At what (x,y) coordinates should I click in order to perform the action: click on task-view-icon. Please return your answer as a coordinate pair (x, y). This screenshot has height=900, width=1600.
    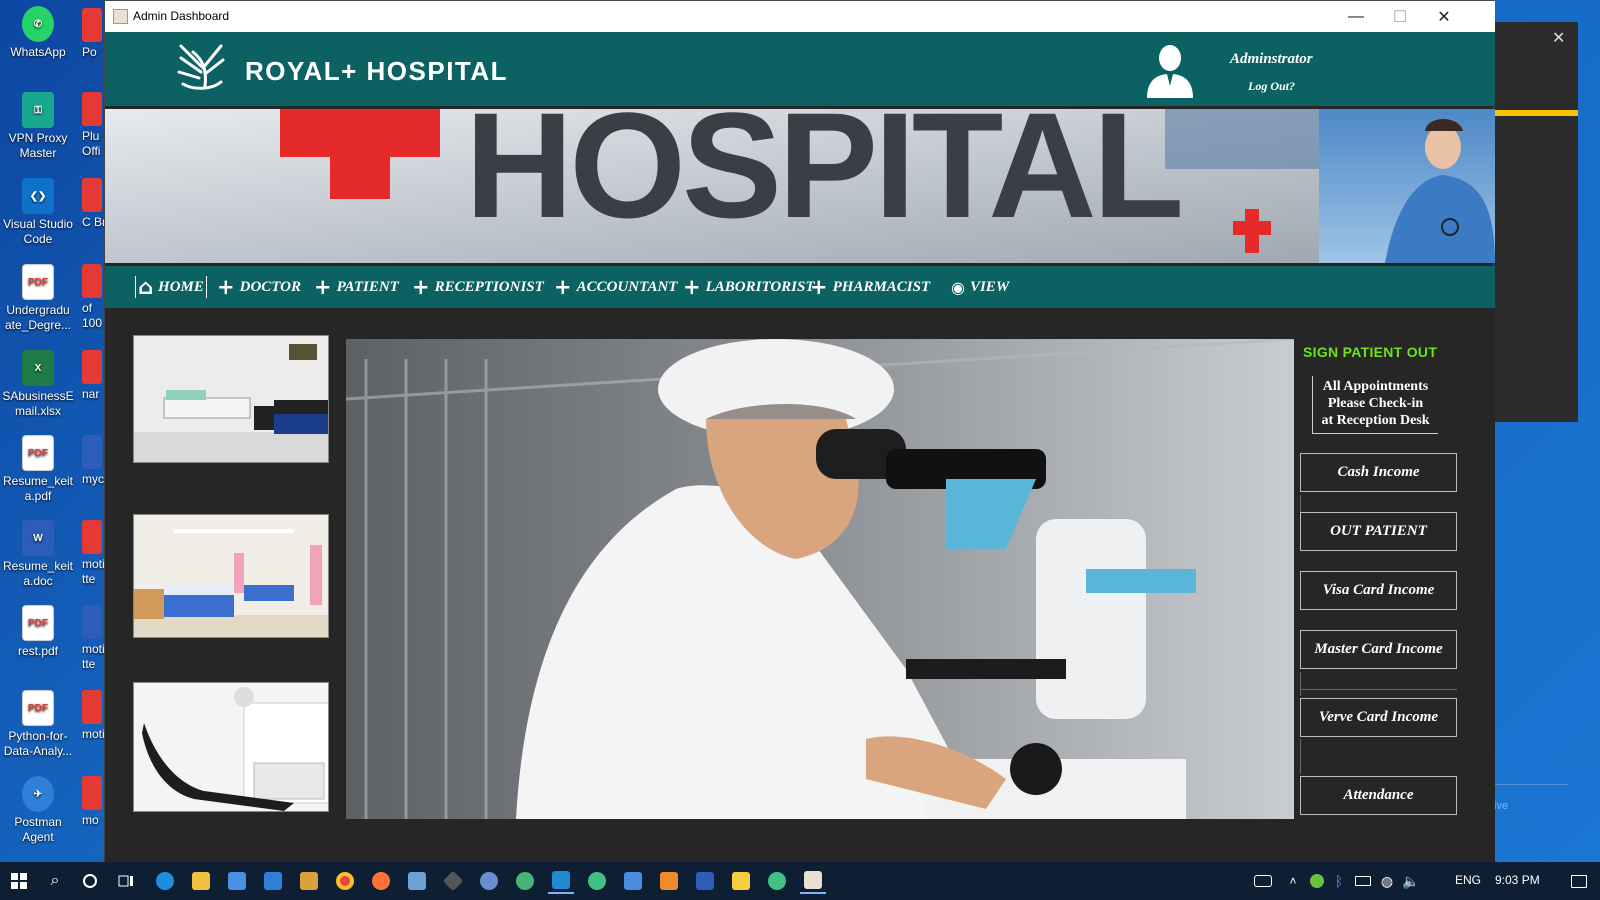
    Looking at the image, I should click on (126, 881).